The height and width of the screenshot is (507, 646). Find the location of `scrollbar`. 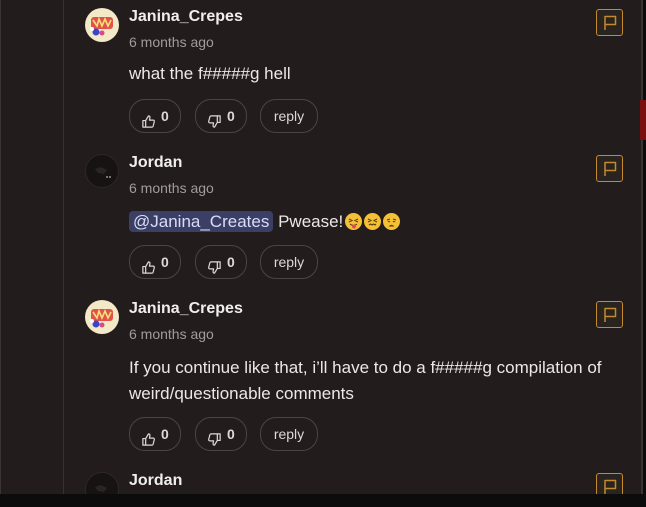

scrollbar is located at coordinates (643, 120).